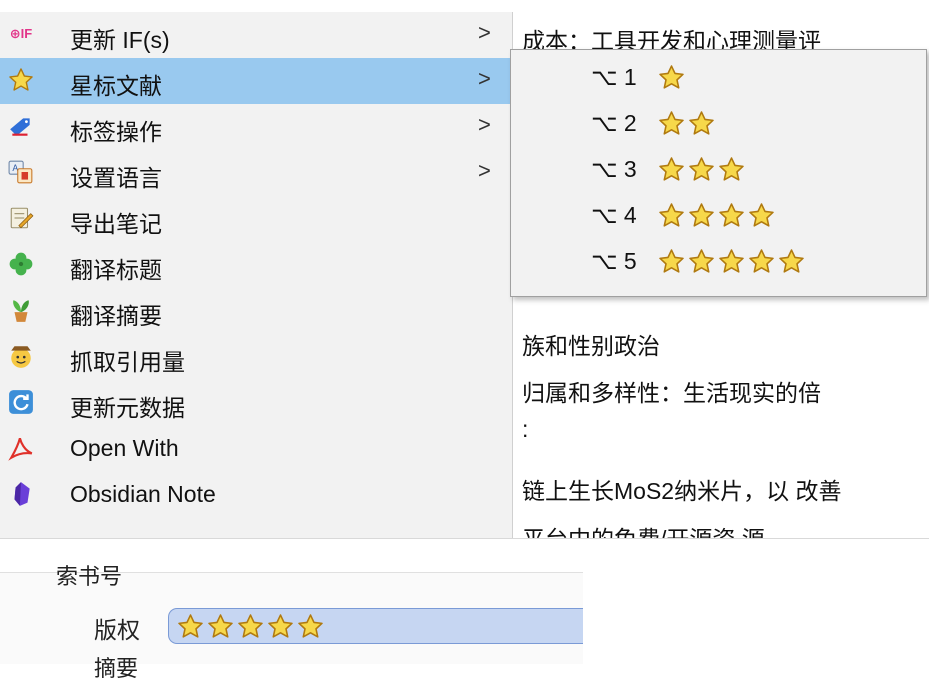 The height and width of the screenshot is (683, 929). I want to click on rating-option-4: ⌥ 4, so click(718, 217).